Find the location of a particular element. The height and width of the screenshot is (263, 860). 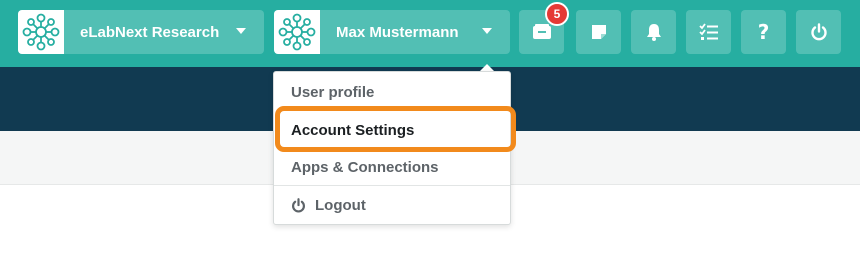

logout-label: Logout is located at coordinates (340, 205).